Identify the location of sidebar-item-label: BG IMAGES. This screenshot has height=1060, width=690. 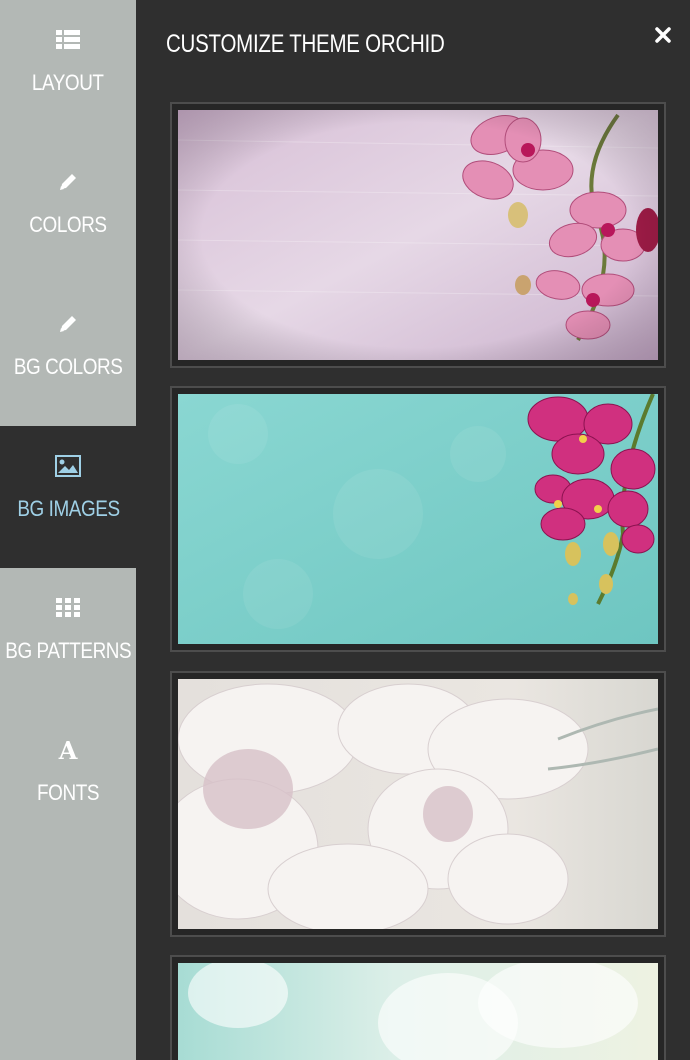
(68, 508).